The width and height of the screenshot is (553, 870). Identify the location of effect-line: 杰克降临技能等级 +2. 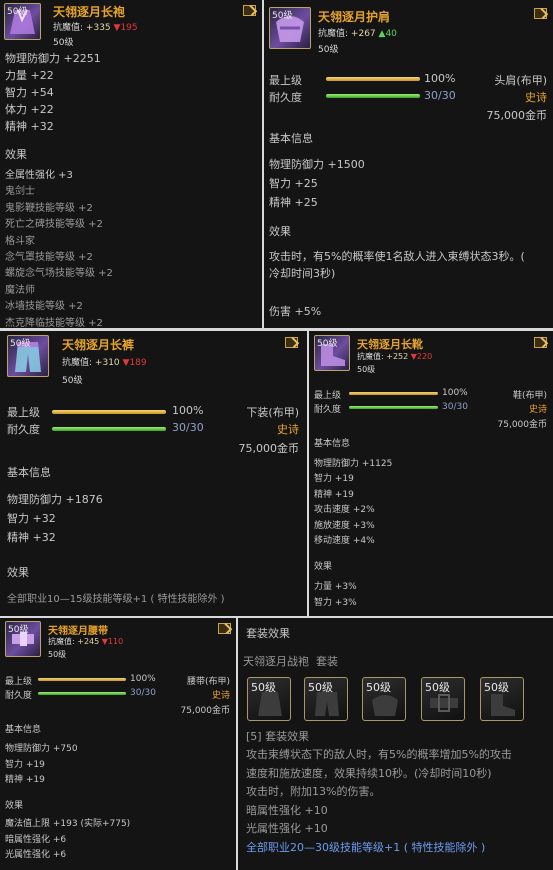
(54, 322).